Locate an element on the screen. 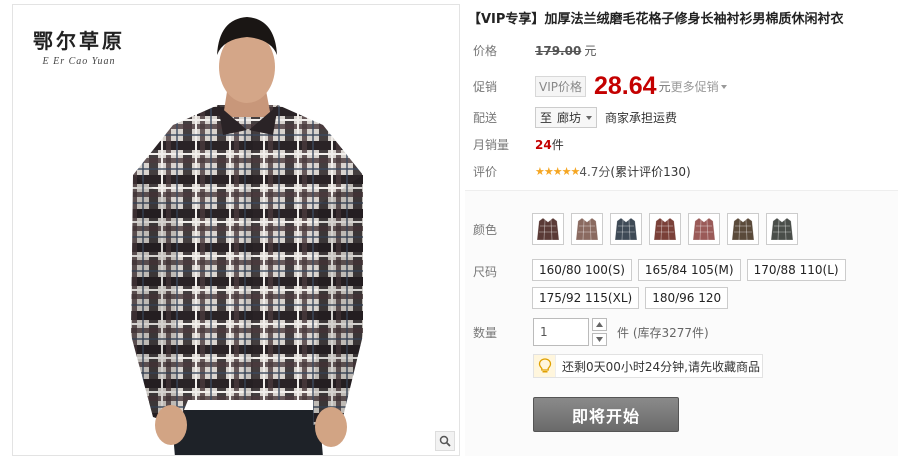 Image resolution: width=900 pixels, height=459 pixels. product-title-text: 加厚法兰绒磨毛花格子修身长袖衬衫男棉质休闲衬衣 is located at coordinates (694, 19).